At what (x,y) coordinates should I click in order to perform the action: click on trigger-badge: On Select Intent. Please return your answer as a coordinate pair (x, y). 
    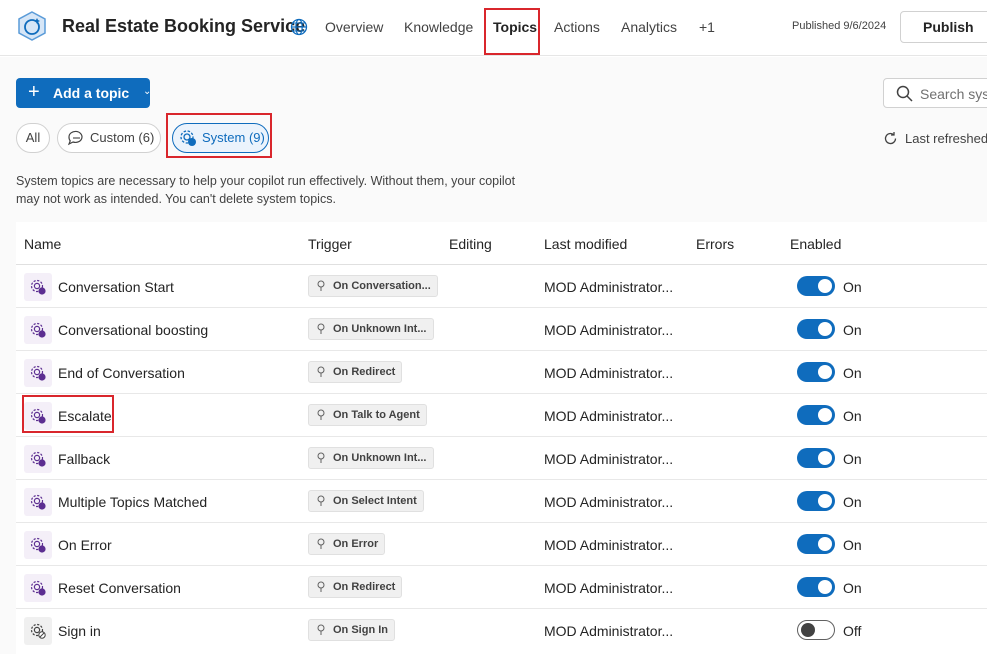
    Looking at the image, I should click on (366, 501).